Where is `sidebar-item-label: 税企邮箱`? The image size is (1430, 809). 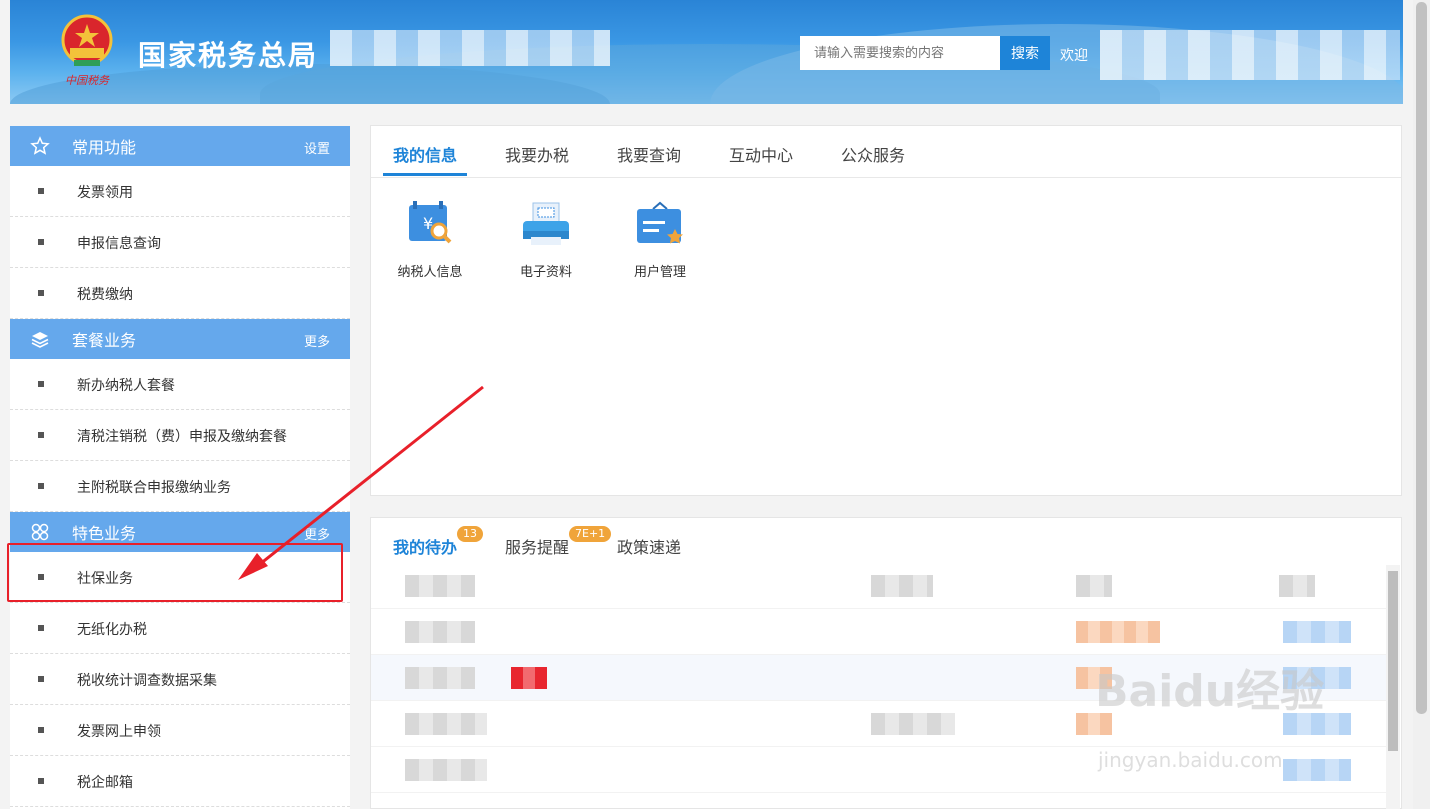 sidebar-item-label: 税企邮箱 is located at coordinates (105, 783).